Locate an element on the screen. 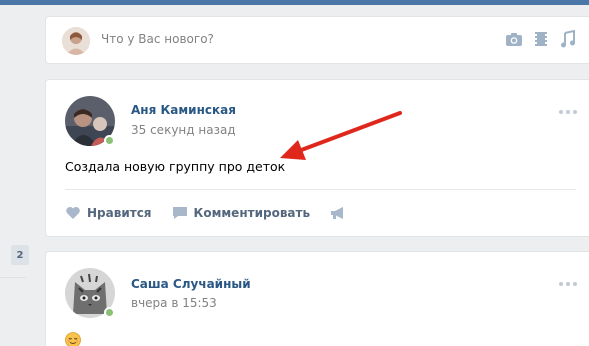  camera-icon is located at coordinates (514, 39).